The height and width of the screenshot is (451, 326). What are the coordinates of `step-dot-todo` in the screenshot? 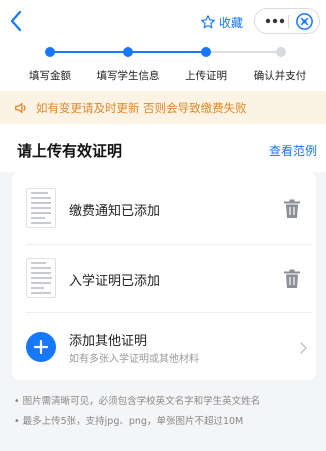 It's located at (281, 52).